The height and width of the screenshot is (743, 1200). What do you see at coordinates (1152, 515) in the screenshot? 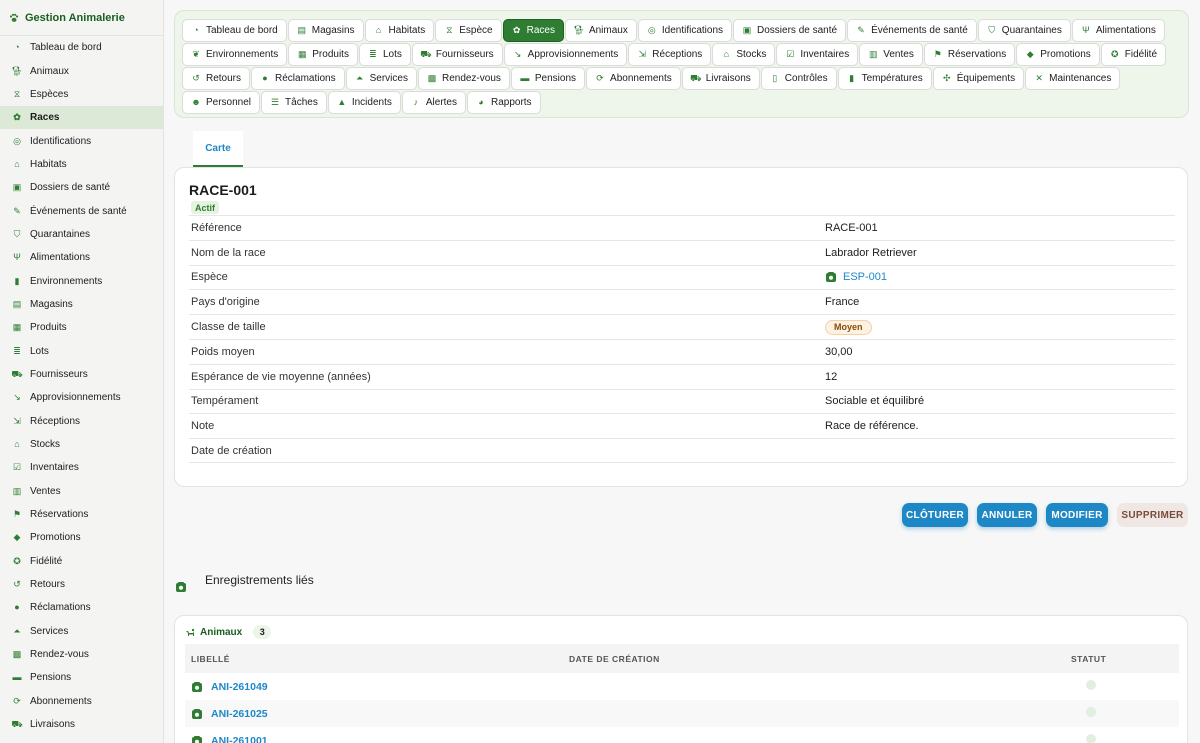
I see `delete-button: SUPPRIMER` at bounding box center [1152, 515].